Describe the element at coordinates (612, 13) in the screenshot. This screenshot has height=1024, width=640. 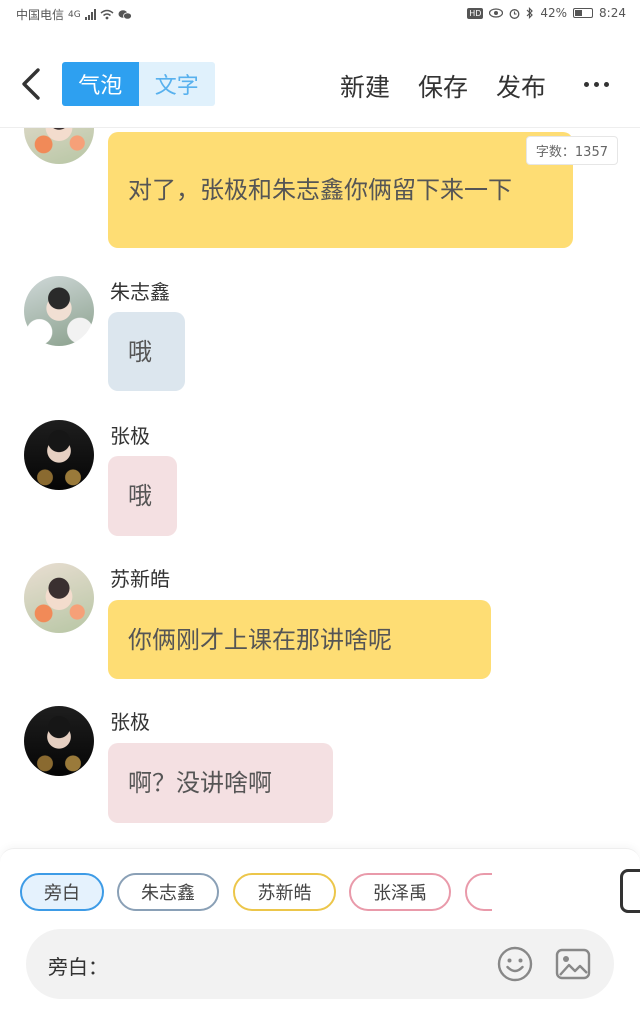
I see `clock: 8:24` at that location.